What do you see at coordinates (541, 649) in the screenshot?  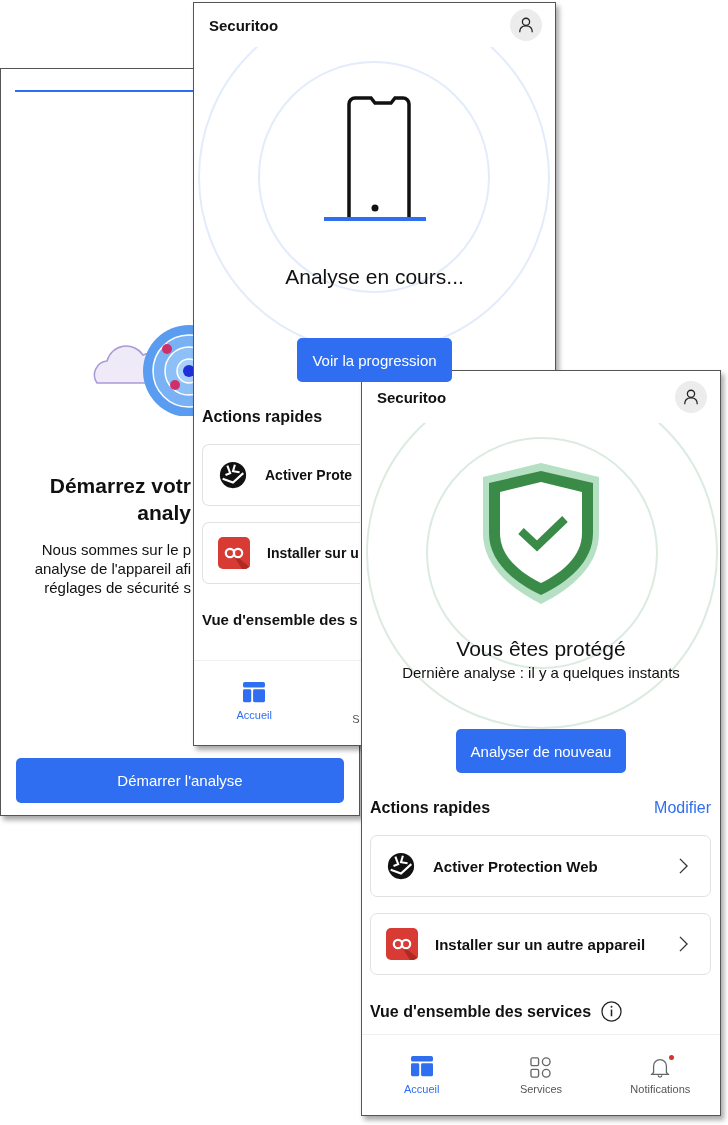 I see `status-title: Vous êtes protégé` at bounding box center [541, 649].